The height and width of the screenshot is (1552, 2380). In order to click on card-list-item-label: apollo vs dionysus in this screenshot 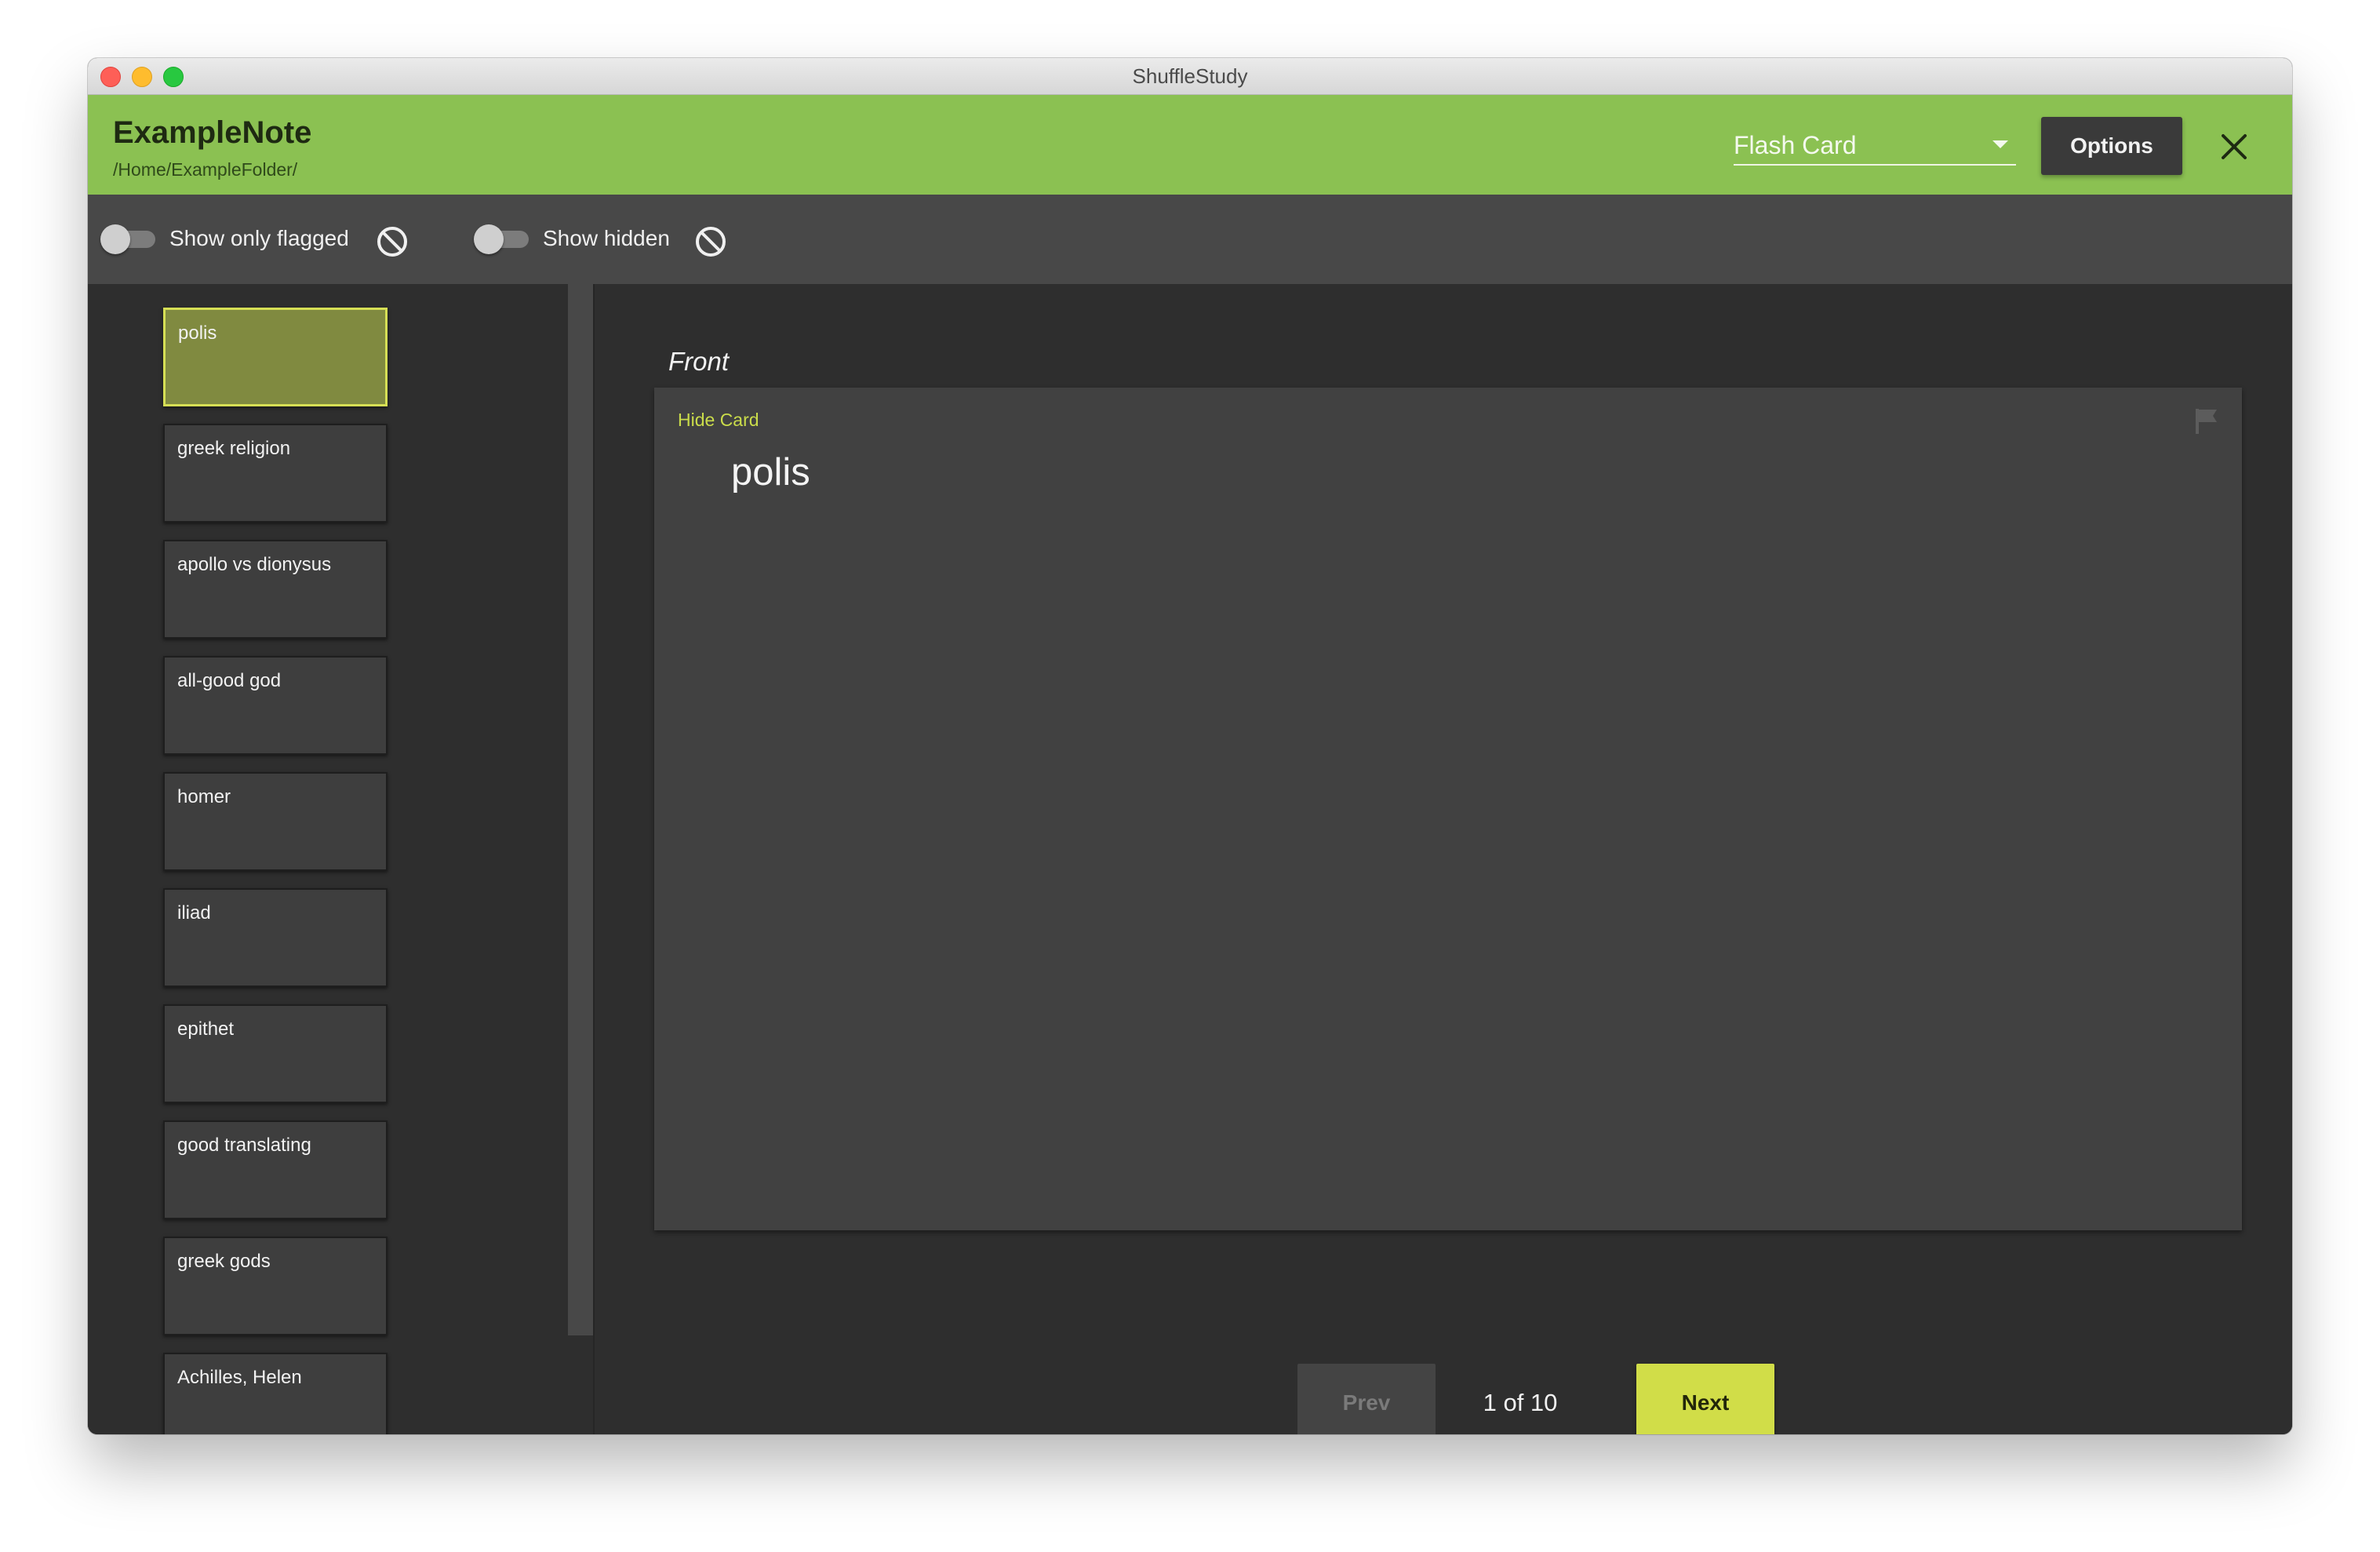, I will do `click(254, 564)`.